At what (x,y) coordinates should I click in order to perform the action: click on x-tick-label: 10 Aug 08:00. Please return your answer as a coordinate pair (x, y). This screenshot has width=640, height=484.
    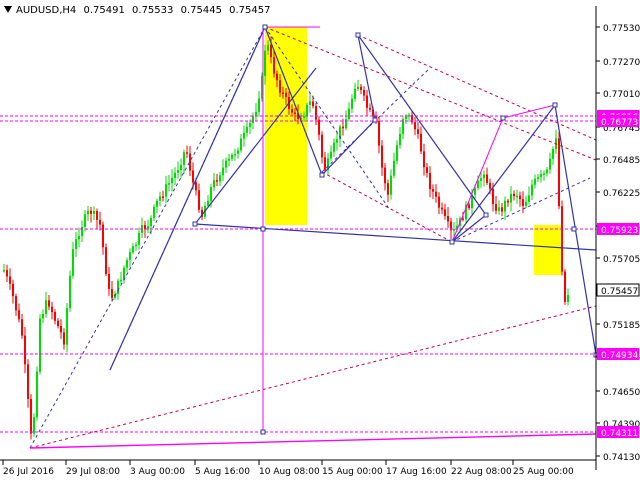
    Looking at the image, I should click on (289, 472).